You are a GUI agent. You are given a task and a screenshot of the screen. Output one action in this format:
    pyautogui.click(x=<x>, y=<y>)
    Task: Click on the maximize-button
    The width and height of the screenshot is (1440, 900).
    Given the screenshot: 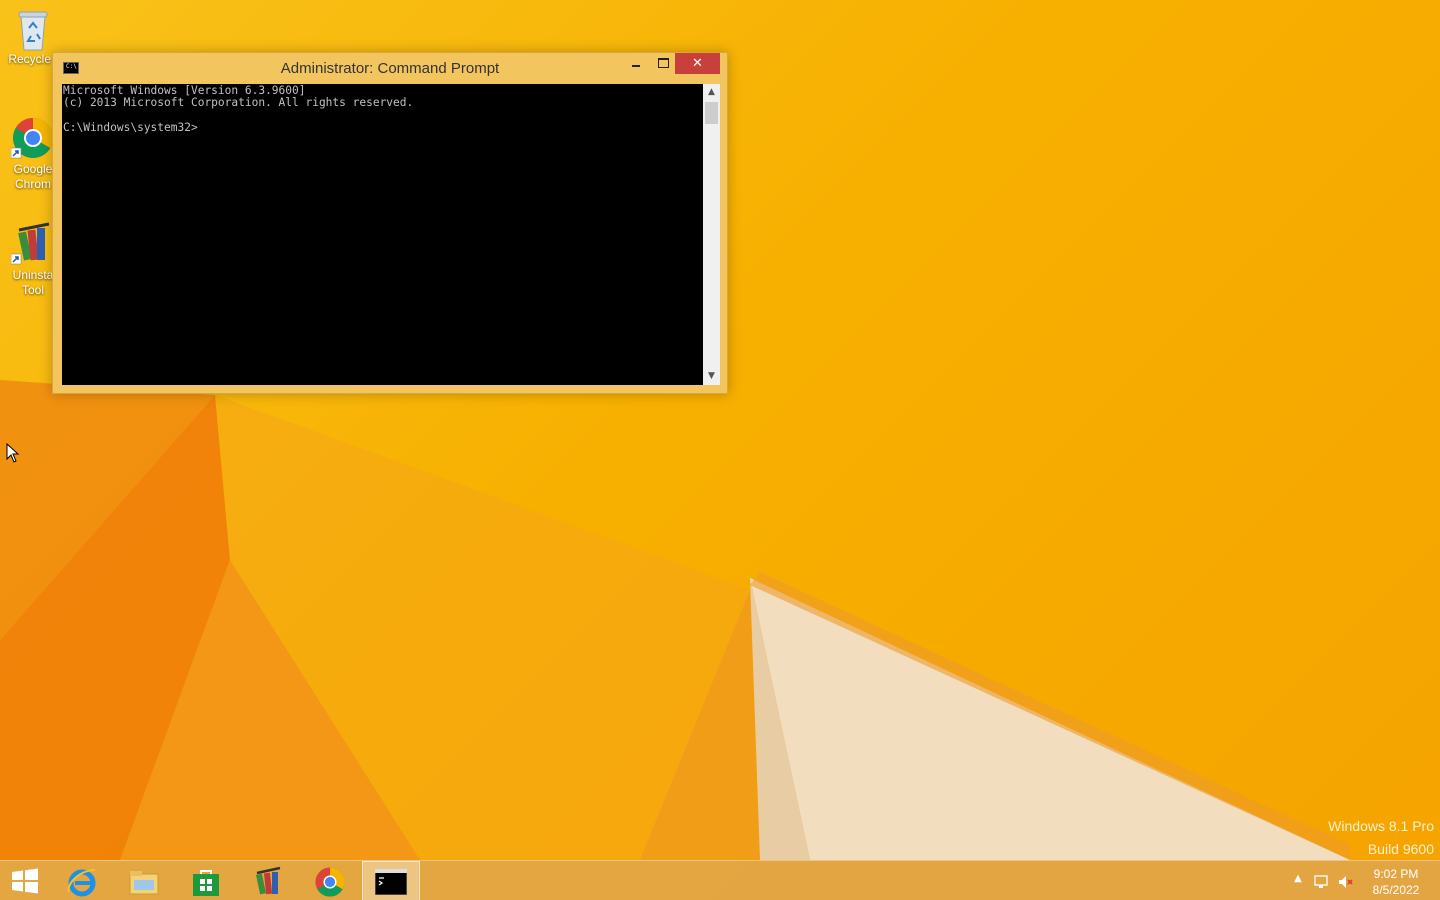 What is the action you would take?
    pyautogui.click(x=662, y=63)
    